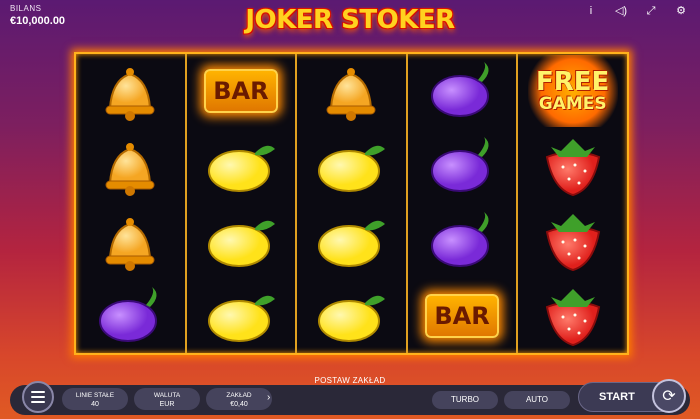 This screenshot has height=419, width=700. I want to click on balance-value: €10,000.00, so click(38, 21).